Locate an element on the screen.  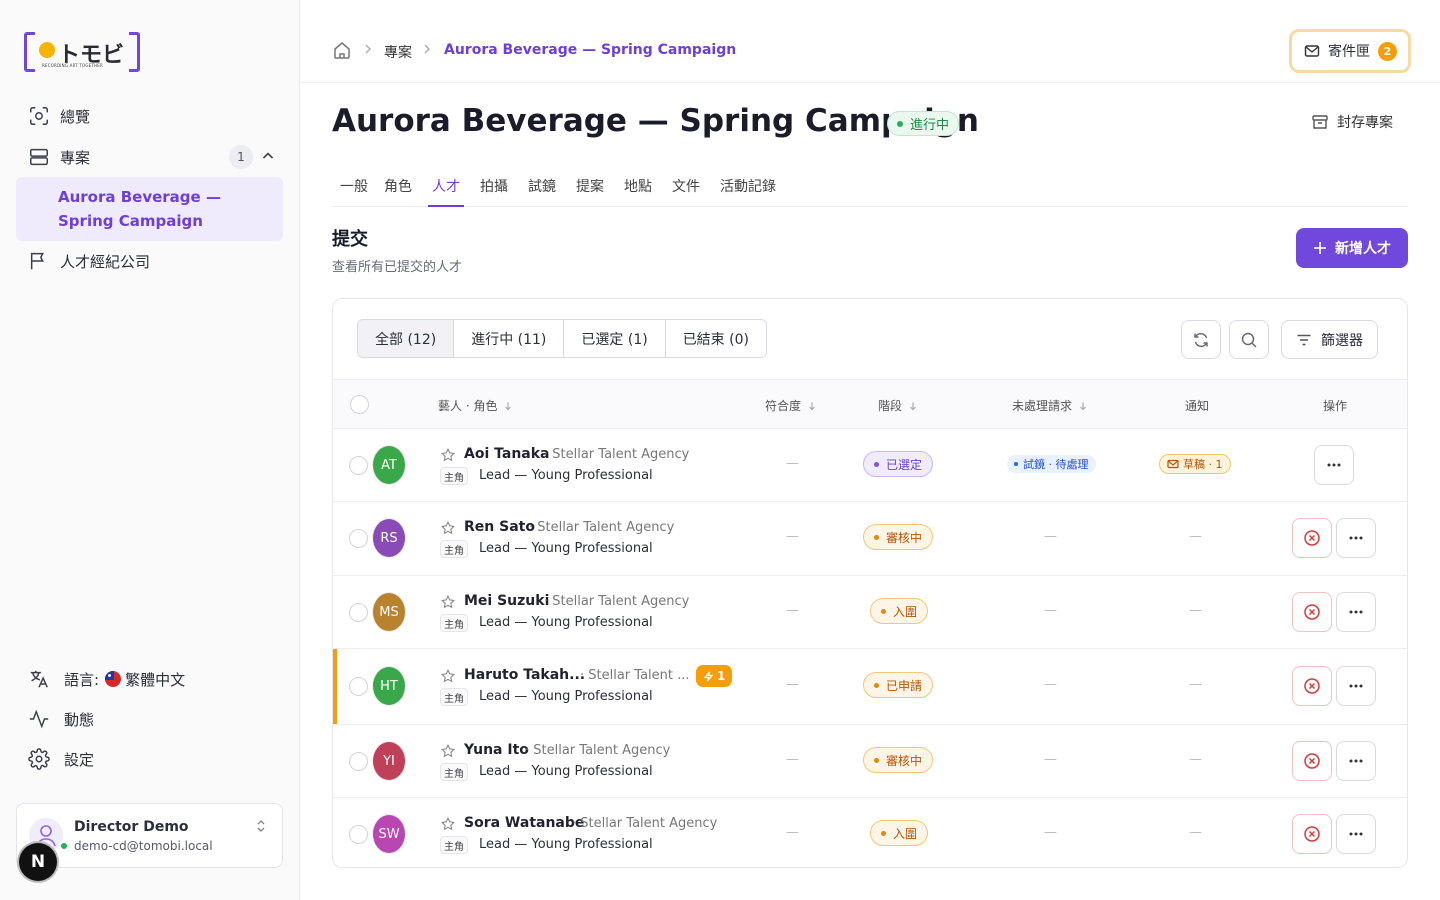
filter-button: 篩選器 is located at coordinates (1329, 339).